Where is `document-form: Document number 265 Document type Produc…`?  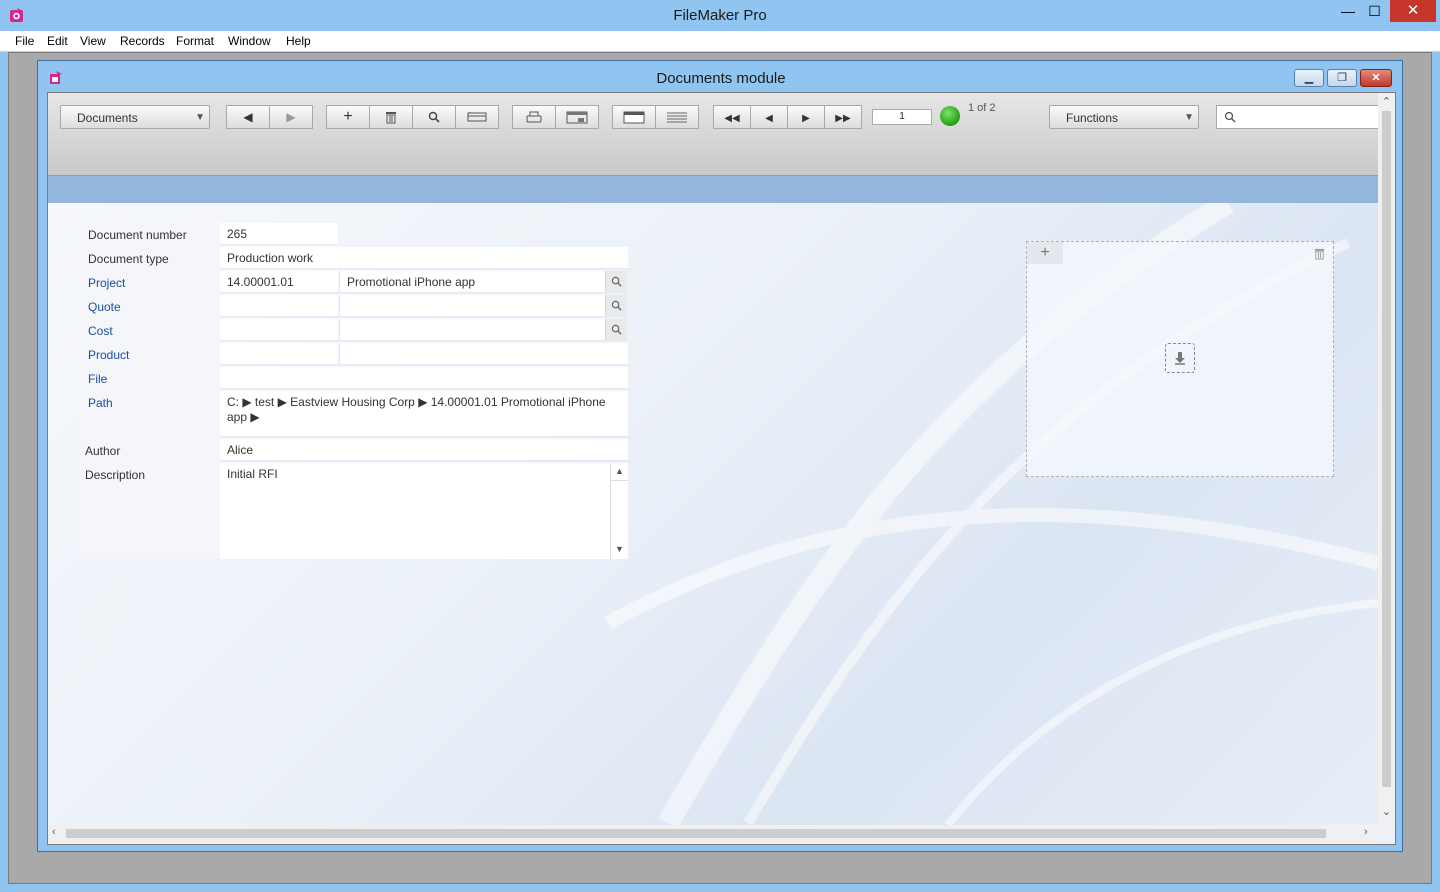 document-form: Document number 265 Document type Produc… is located at coordinates (353, 391).